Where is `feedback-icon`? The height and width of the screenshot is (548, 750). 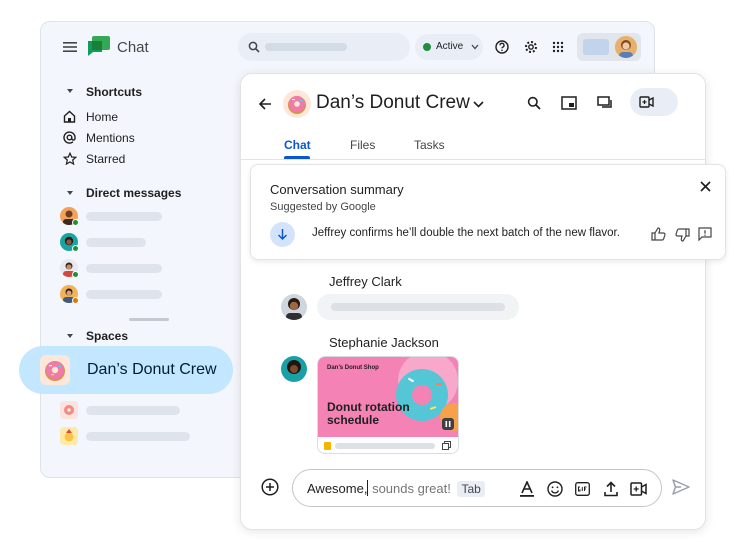 feedback-icon is located at coordinates (705, 234).